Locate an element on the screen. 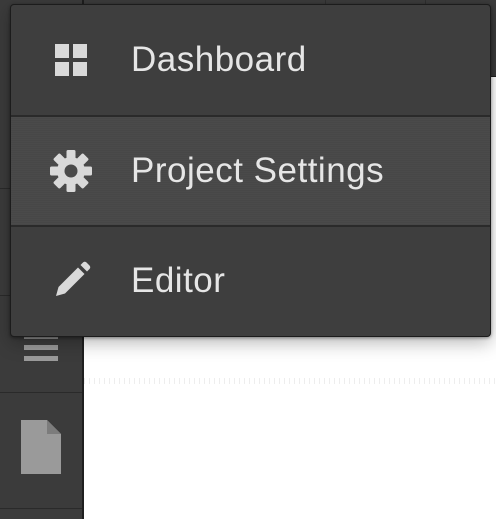 This screenshot has width=496, height=519. menu-item-label: Editor is located at coordinates (178, 280).